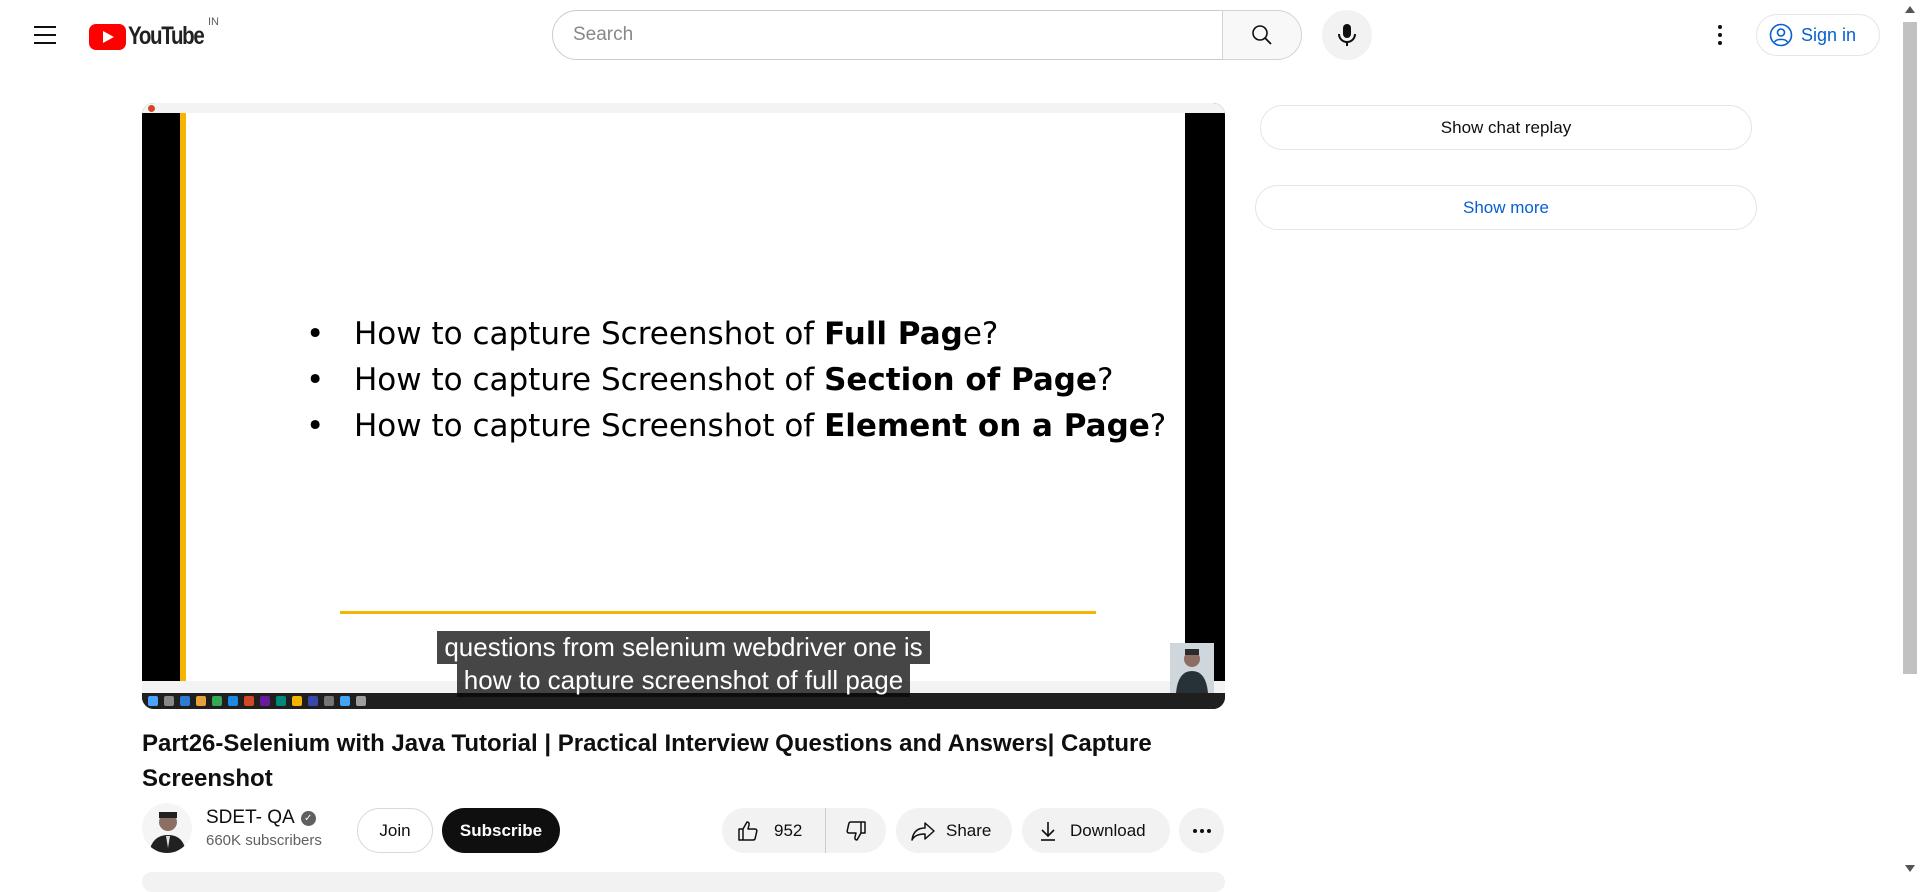  Describe the element at coordinates (151, 108) in the screenshot. I see `powerpoint-app-icon` at that location.